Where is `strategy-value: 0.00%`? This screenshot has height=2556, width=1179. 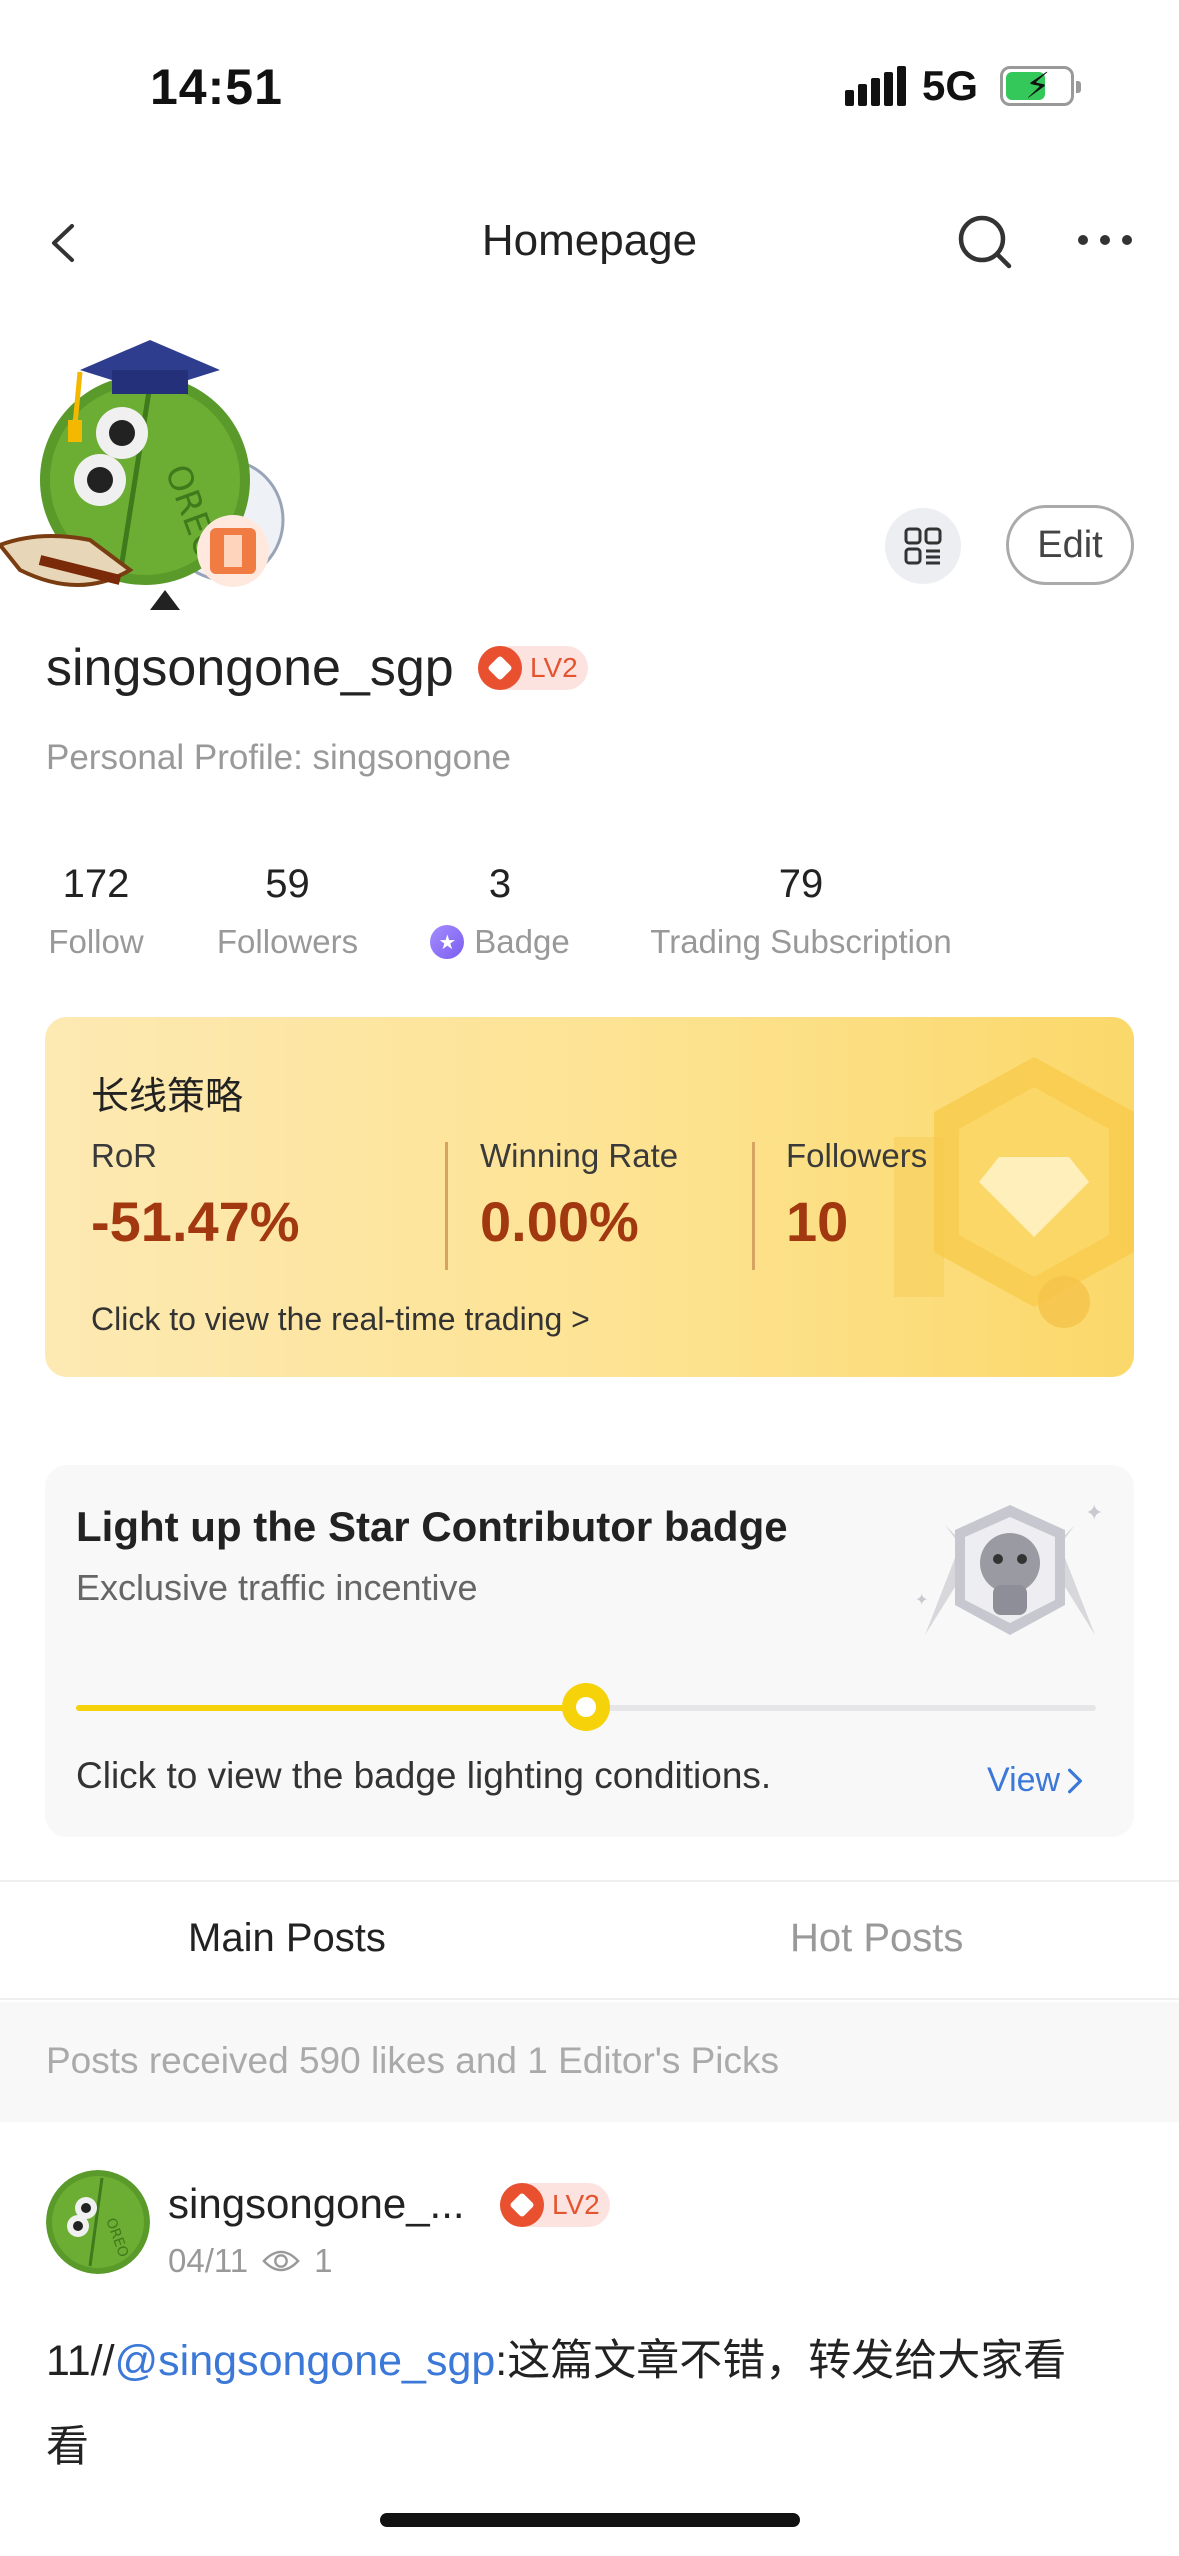 strategy-value: 0.00% is located at coordinates (559, 1221).